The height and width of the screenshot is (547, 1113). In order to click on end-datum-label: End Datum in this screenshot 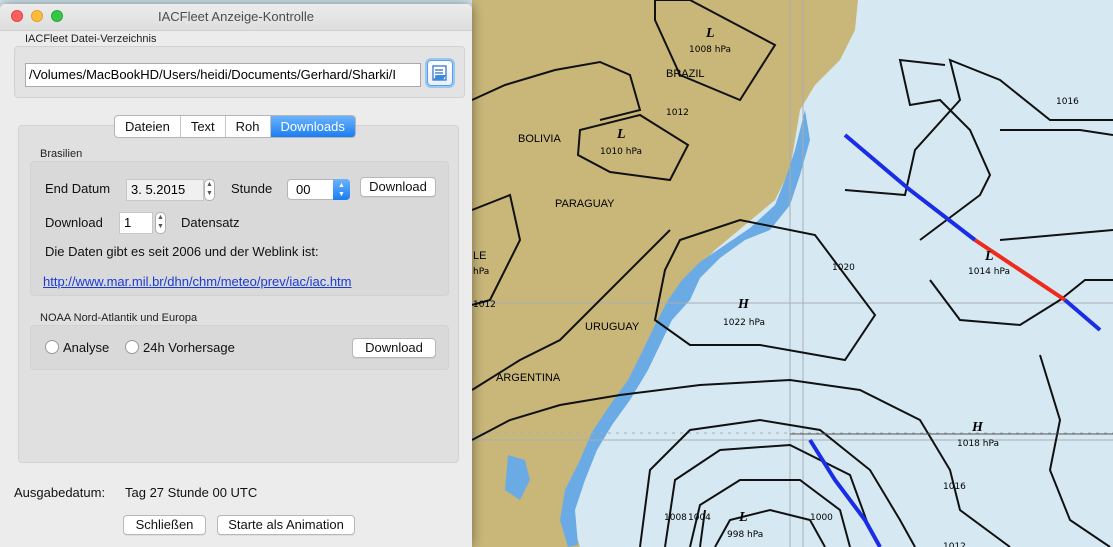, I will do `click(78, 188)`.